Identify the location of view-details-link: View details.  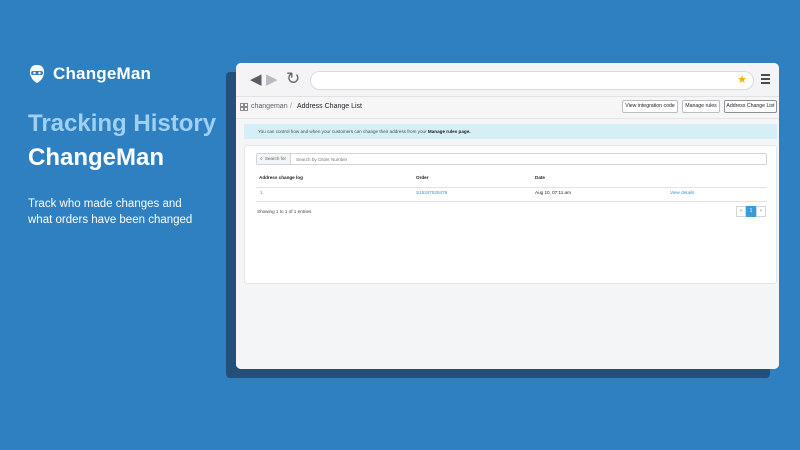
(682, 192).